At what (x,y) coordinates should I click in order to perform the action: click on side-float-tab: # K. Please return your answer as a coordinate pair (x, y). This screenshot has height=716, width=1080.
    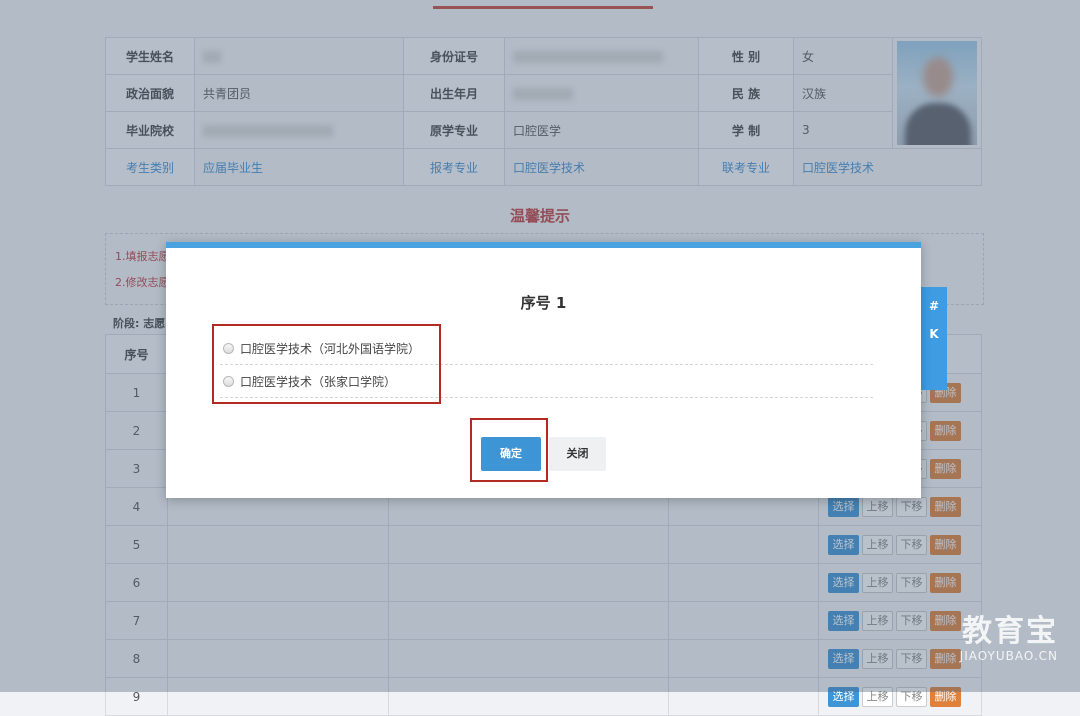
    Looking at the image, I should click on (934, 338).